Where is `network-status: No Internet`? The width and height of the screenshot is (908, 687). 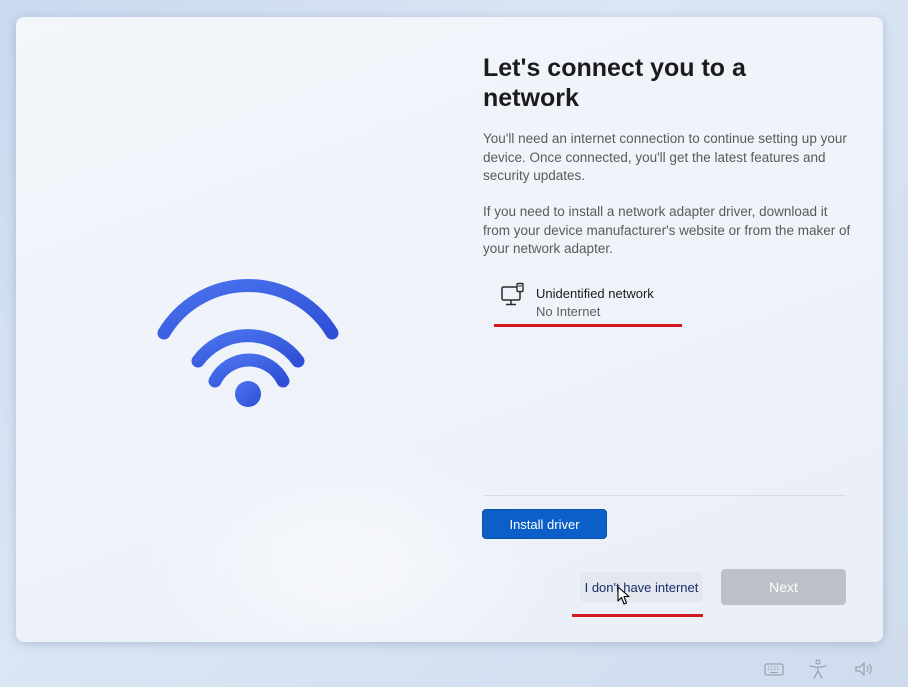
network-status: No Internet is located at coordinates (568, 311).